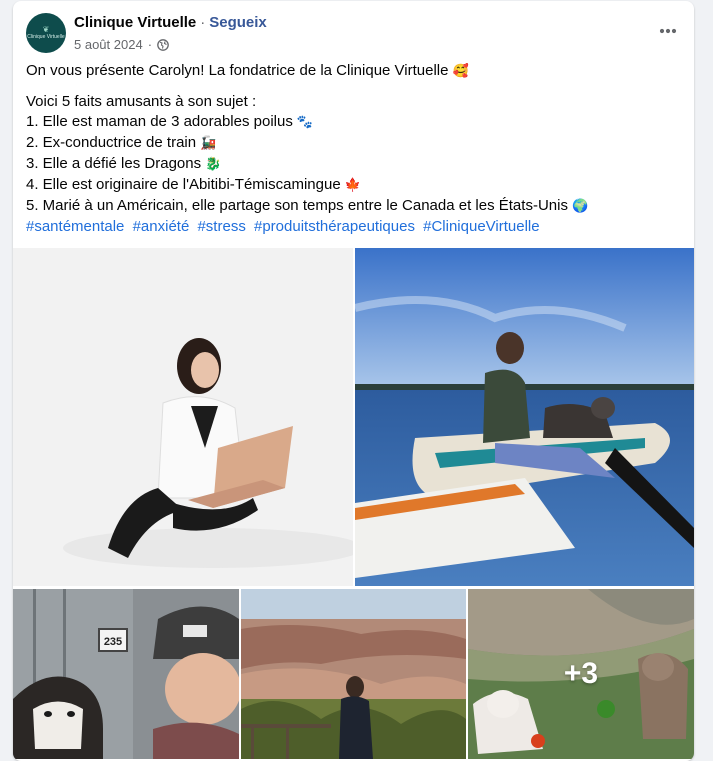  Describe the element at coordinates (481, 226) in the screenshot. I see `hashtag-link: #CliniqueVirtuelle` at that location.